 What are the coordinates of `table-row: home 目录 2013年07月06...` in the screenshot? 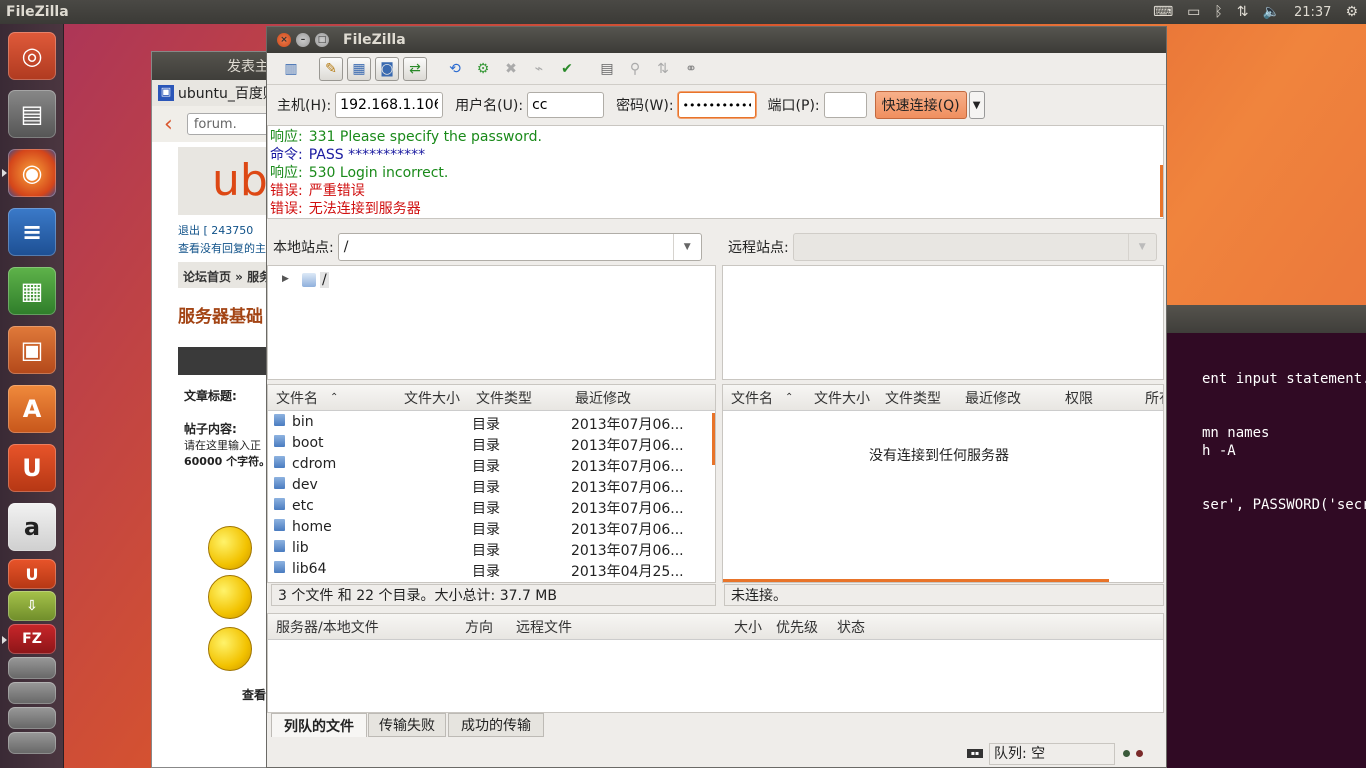 It's located at (488, 528).